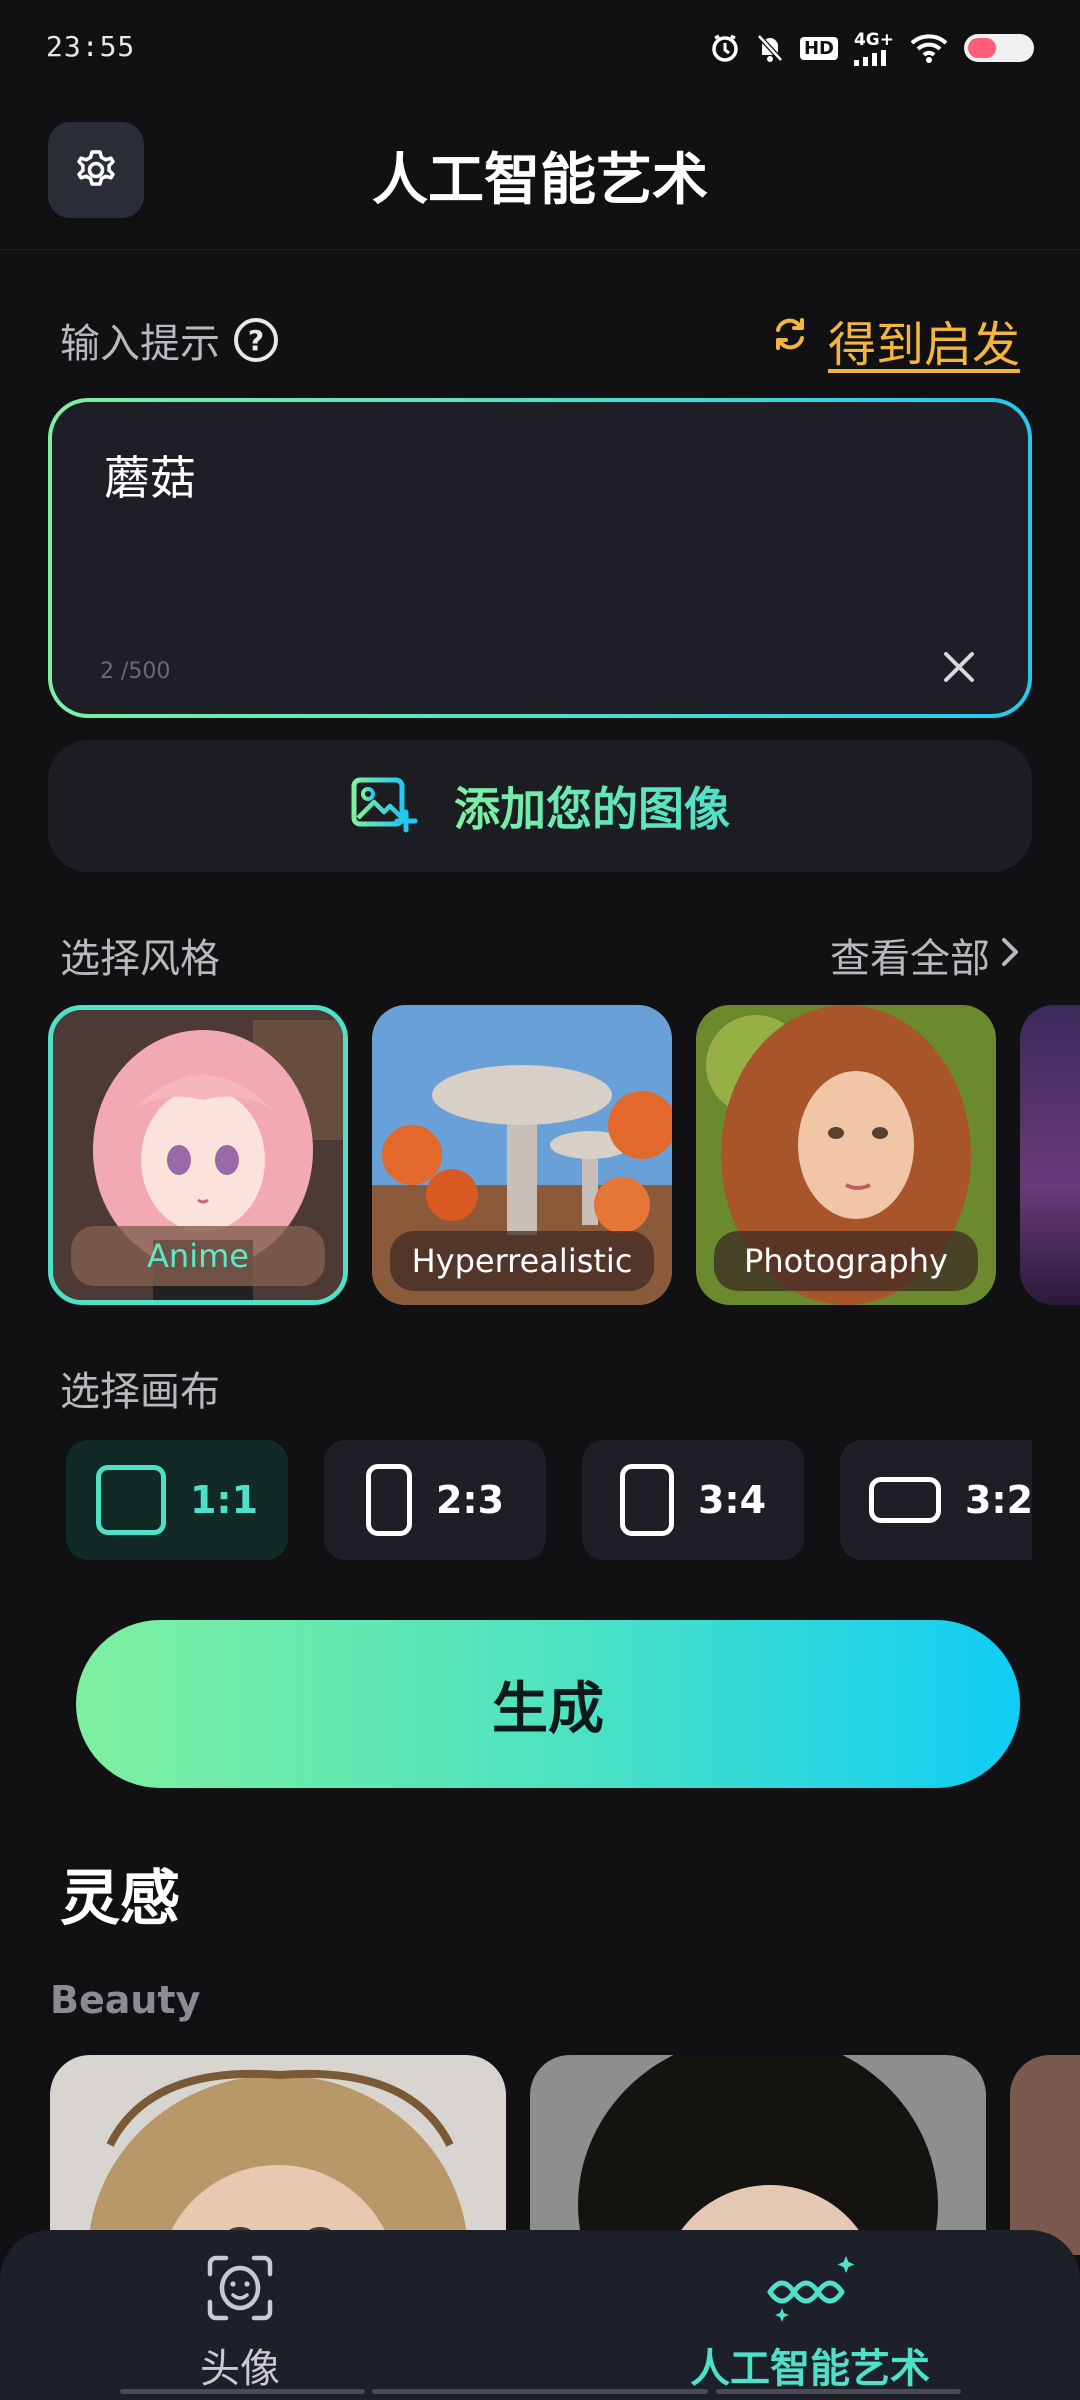 This screenshot has height=2400, width=1080. Describe the element at coordinates (150, 475) in the screenshot. I see `prompt-text: 蘑菇` at that location.